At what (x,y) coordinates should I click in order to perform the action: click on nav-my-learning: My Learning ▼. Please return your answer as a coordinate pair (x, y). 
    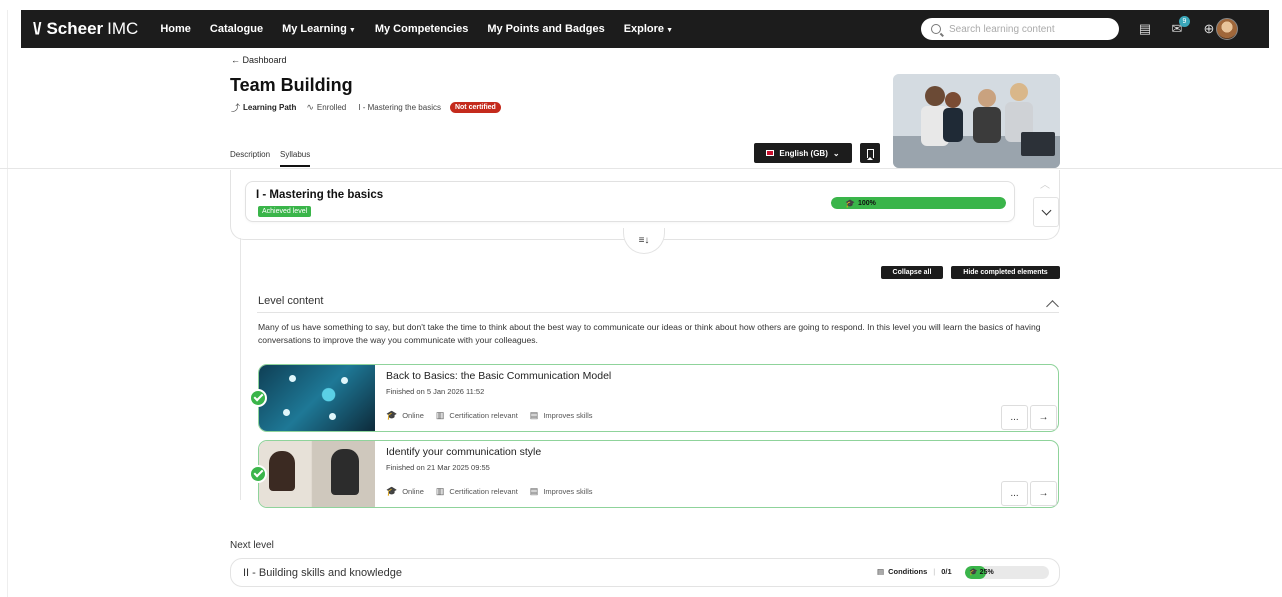
    Looking at the image, I should click on (319, 29).